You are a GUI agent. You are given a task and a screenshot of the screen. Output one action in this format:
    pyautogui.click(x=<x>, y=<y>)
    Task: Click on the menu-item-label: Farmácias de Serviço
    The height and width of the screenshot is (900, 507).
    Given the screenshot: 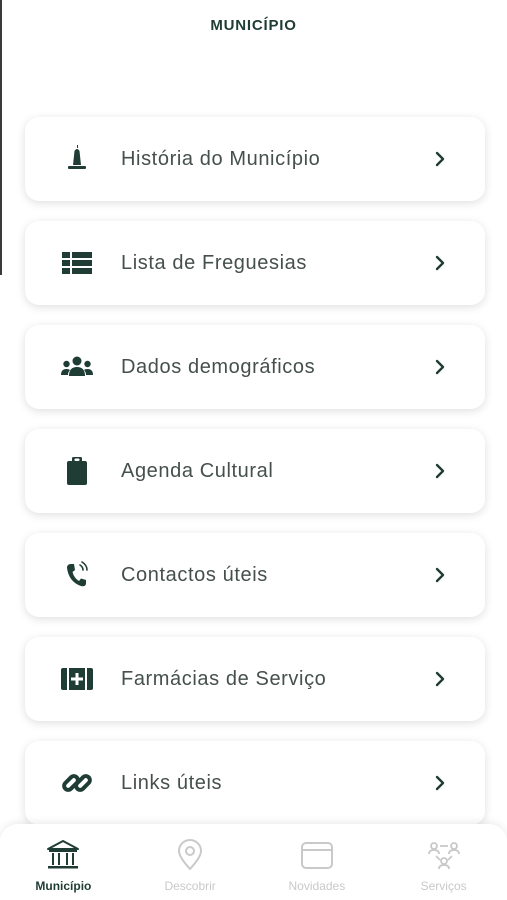 What is the action you would take?
    pyautogui.click(x=224, y=678)
    